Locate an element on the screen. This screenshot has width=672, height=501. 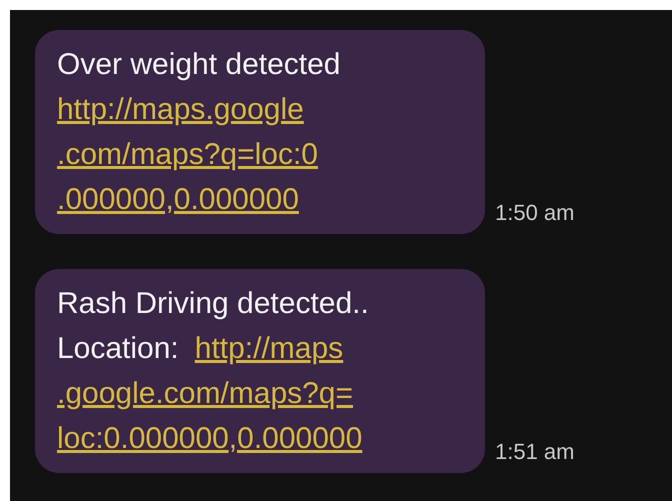
message-time: 1:50 am is located at coordinates (534, 213).